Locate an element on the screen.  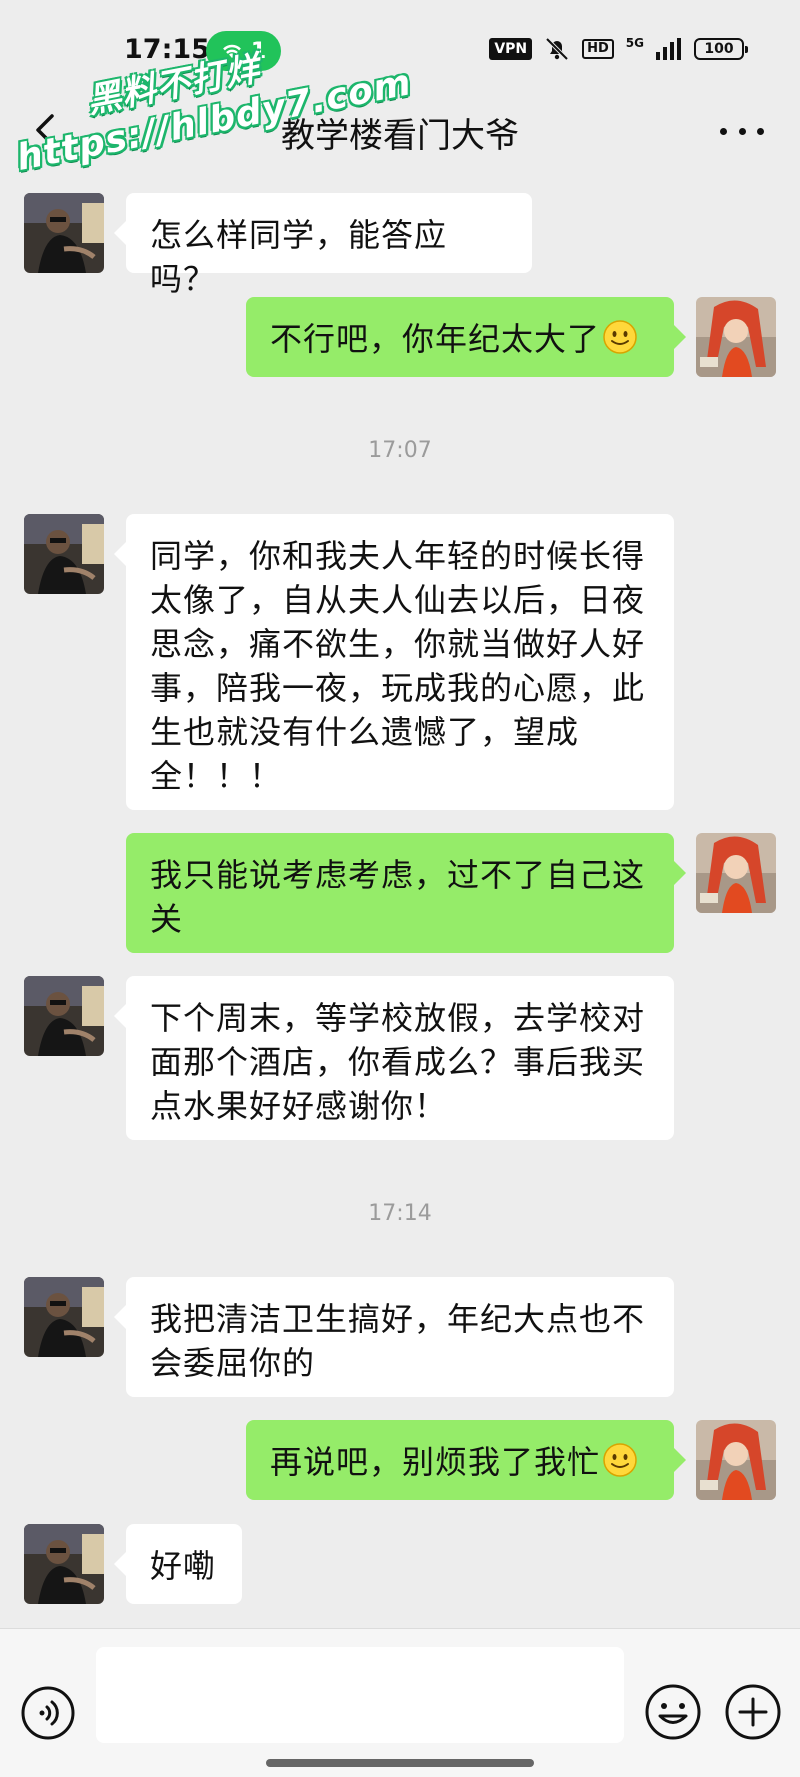
message-bubble: 我把清洁卫生搞好，年纪大点也不会委屈你的 is located at coordinates (394, 1337).